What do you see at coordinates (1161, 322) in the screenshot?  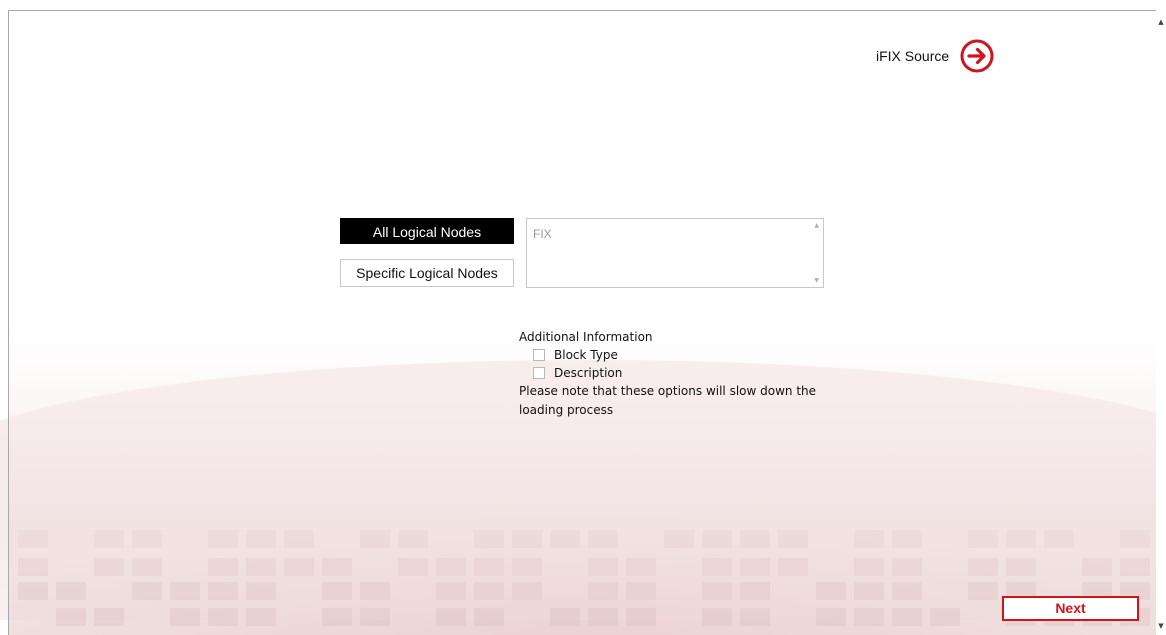 I see `vertical-scrollbar: ▲ ▼` at bounding box center [1161, 322].